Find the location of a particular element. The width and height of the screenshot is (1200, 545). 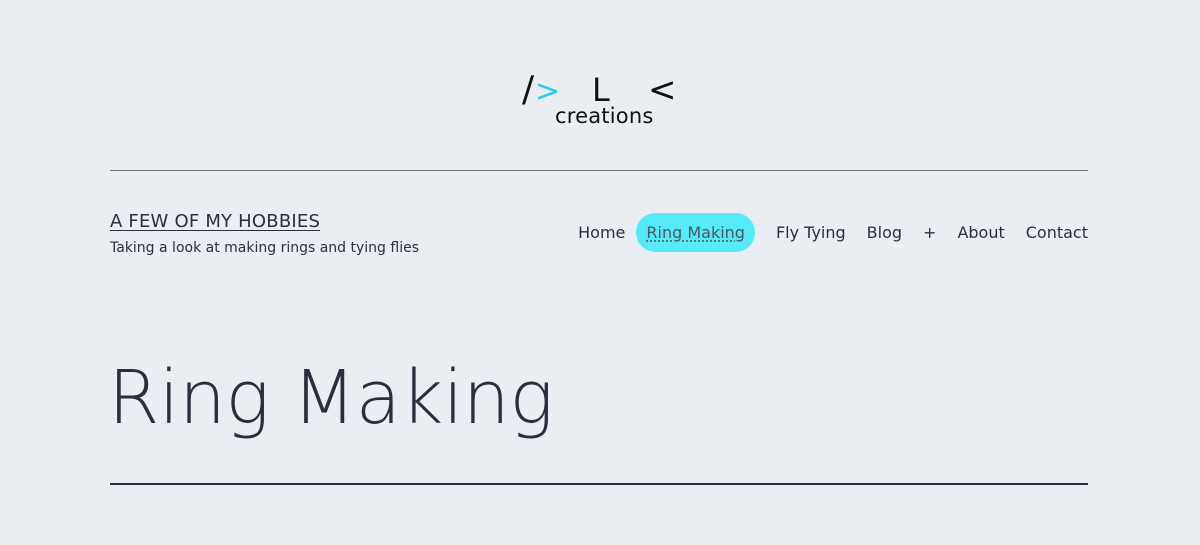

logo-slash-glyph: / is located at coordinates (528, 89).